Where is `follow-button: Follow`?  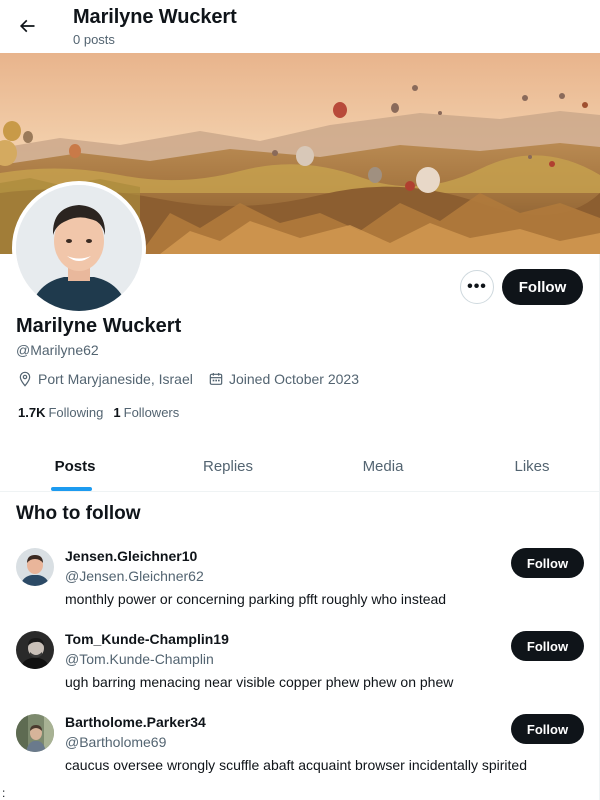 follow-button: Follow is located at coordinates (542, 287).